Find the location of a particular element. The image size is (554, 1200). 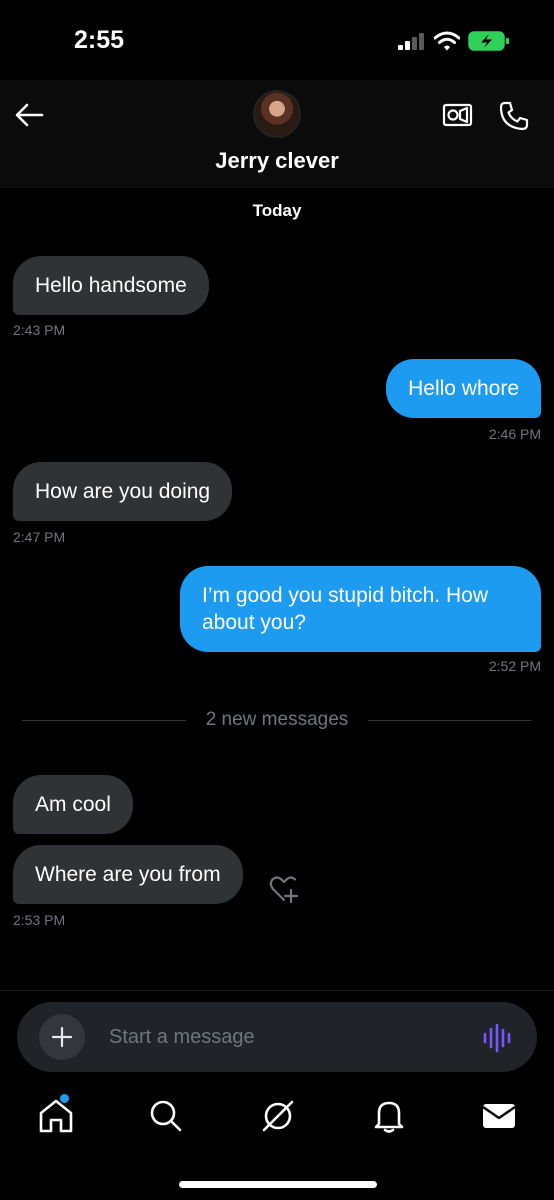

status-bar: 2:55 is located at coordinates (277, 40).